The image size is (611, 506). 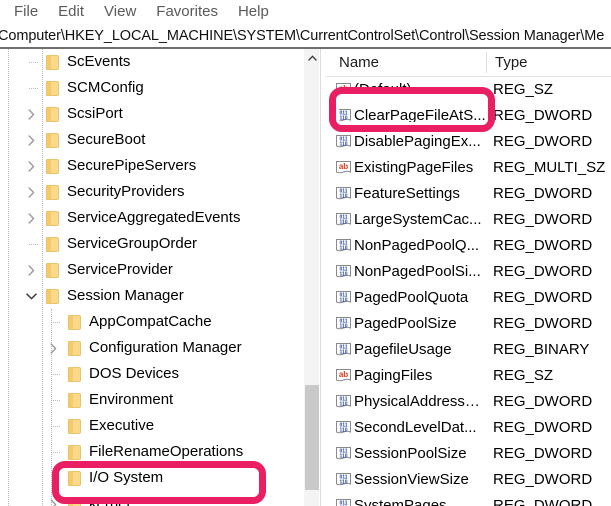 What do you see at coordinates (151, 296) in the screenshot?
I see `tree-item-session-manager: Session Manager` at bounding box center [151, 296].